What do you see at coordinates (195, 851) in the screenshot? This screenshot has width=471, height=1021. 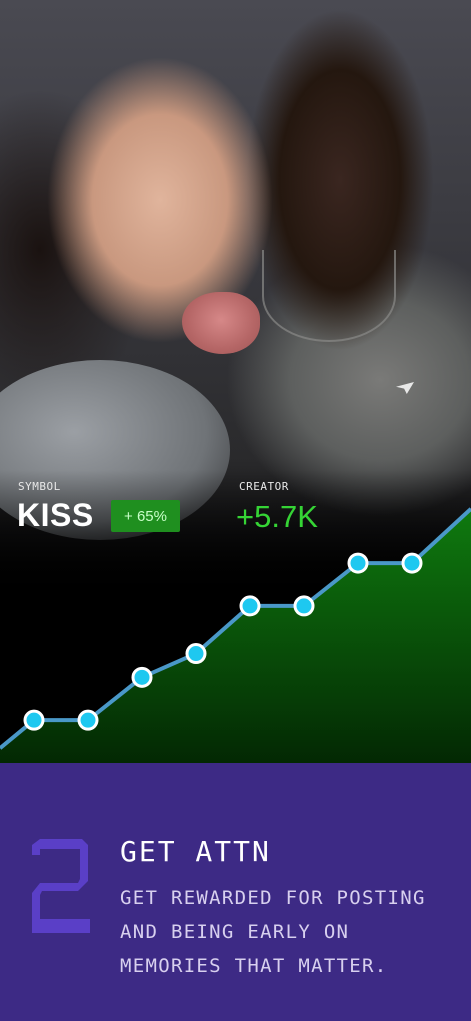 I see `step-title: GET ATTN` at bounding box center [195, 851].